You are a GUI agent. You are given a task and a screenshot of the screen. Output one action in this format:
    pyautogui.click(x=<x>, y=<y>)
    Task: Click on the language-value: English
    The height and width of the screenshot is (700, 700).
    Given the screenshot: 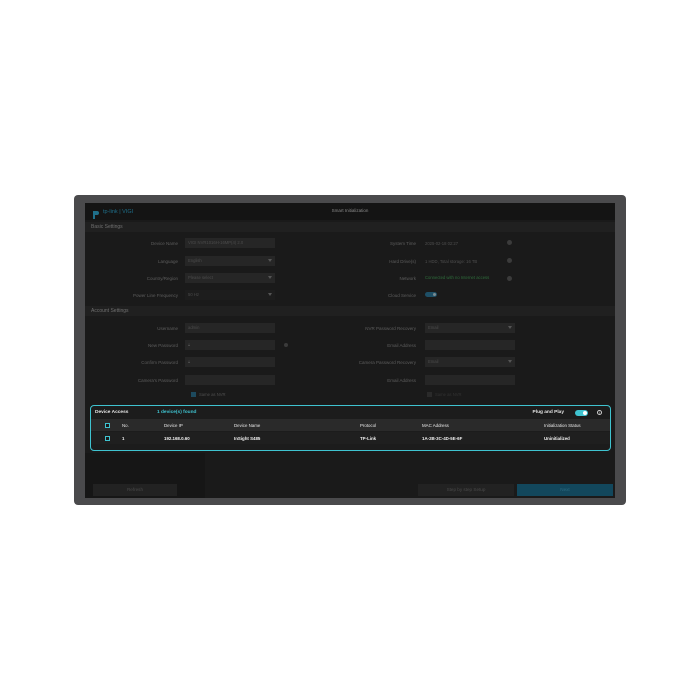 What is the action you would take?
    pyautogui.click(x=195, y=260)
    